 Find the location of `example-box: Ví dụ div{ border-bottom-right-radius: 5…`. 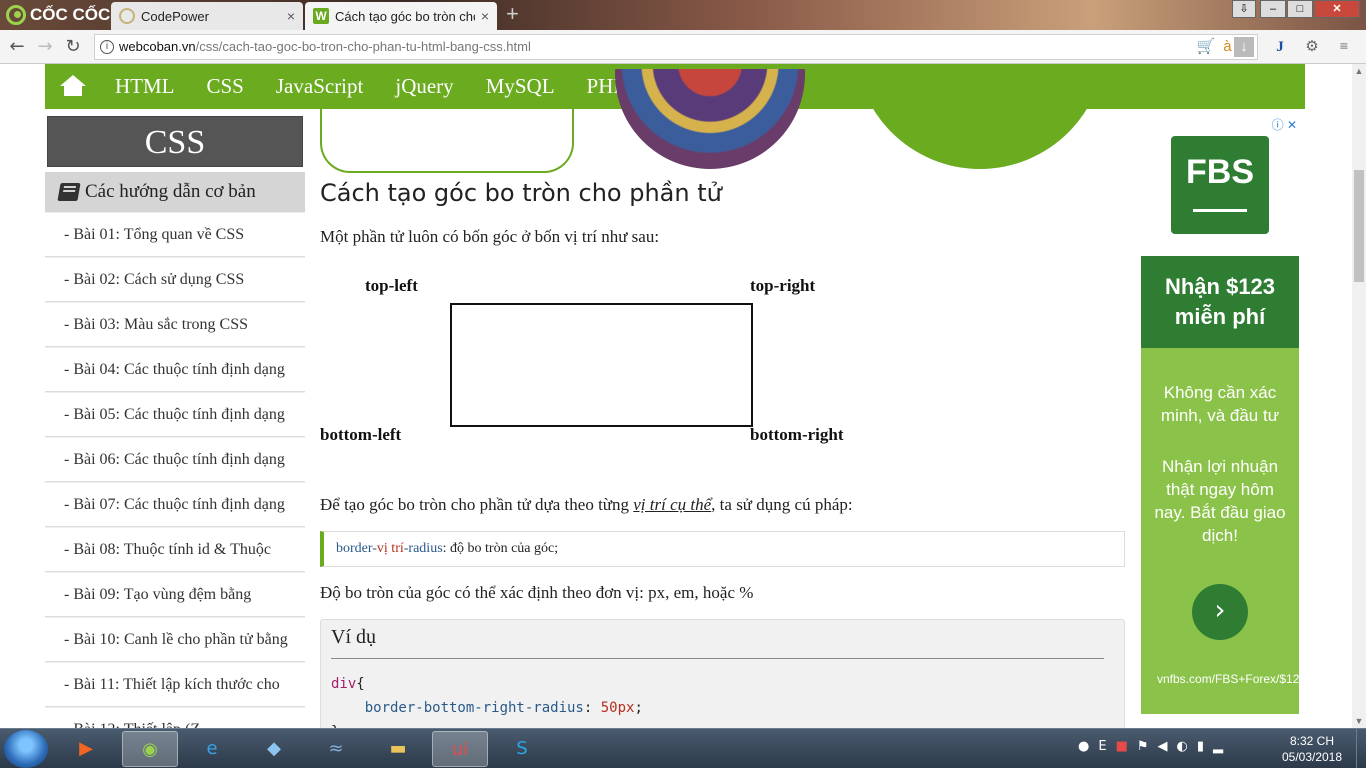

example-box: Ví dụ div{ border-bottom-right-radius: 5… is located at coordinates (722, 673).